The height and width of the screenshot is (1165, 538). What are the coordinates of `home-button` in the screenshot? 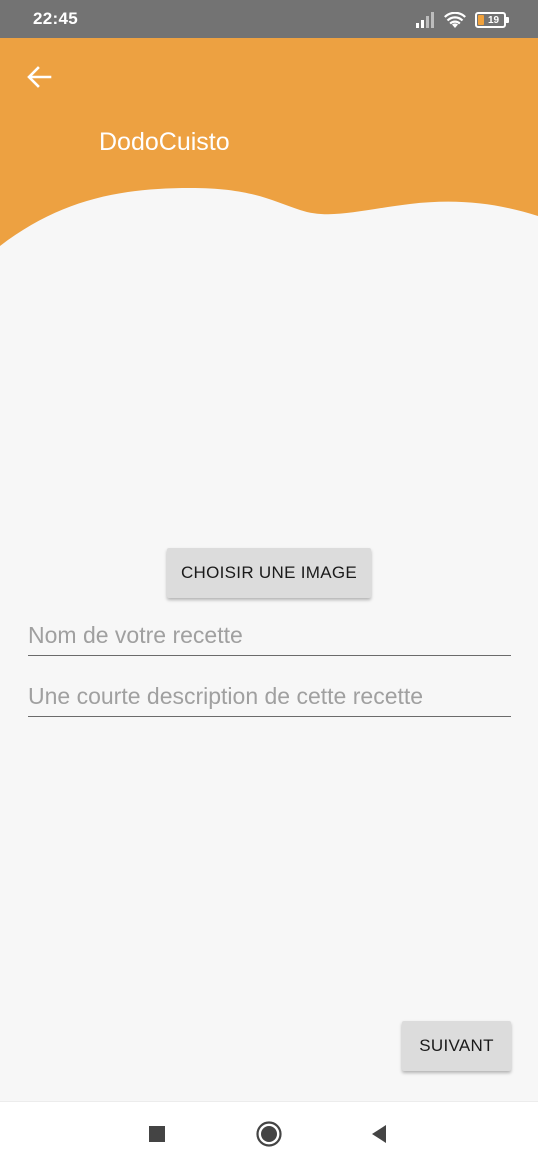 It's located at (269, 1134).